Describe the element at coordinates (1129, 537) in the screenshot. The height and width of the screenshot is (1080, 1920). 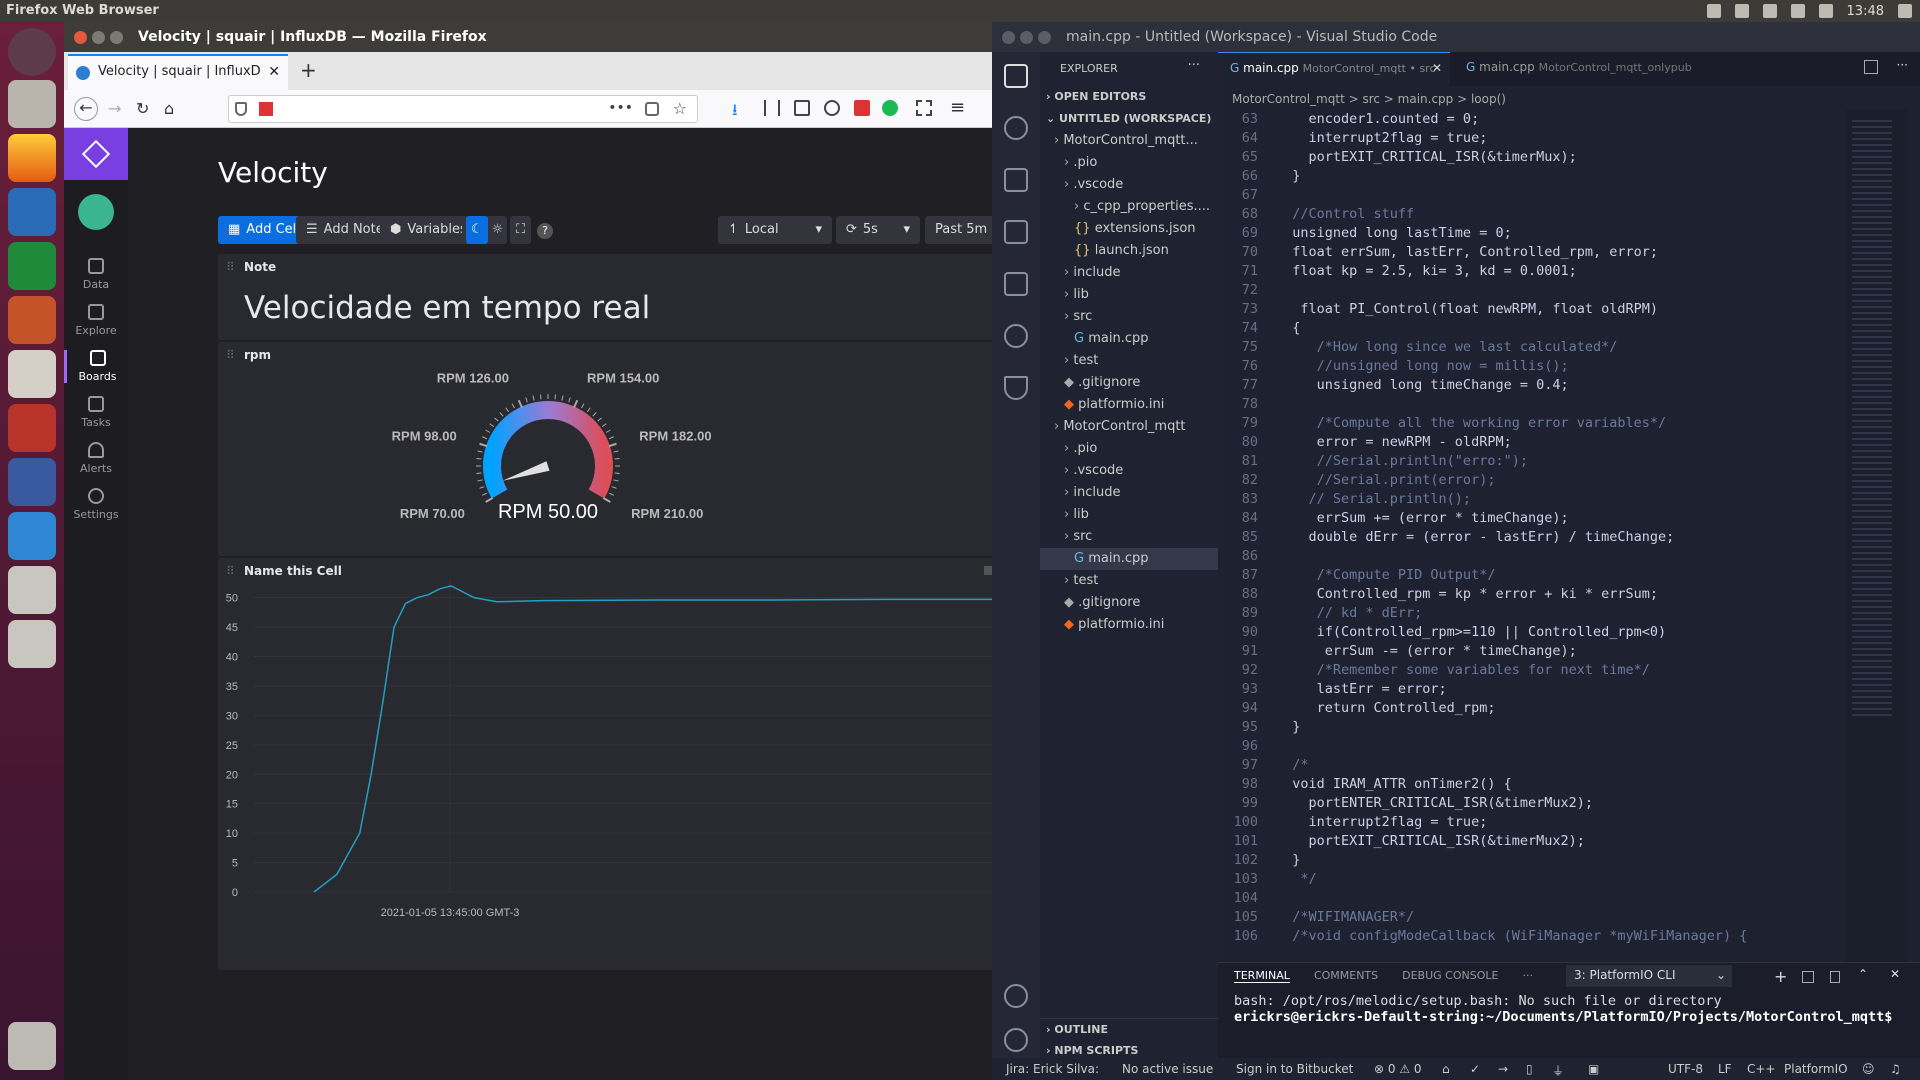
I see `tree-item: › src` at that location.